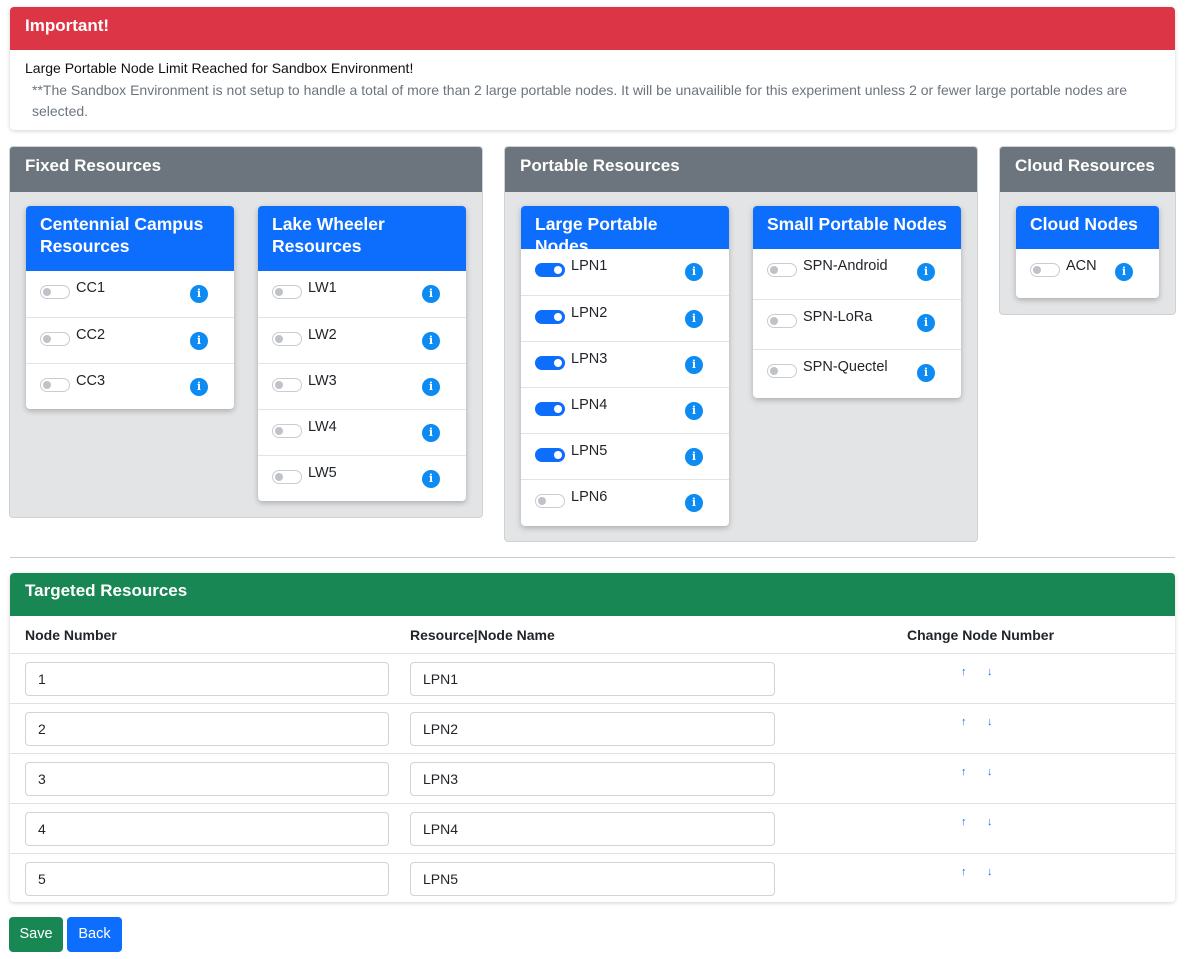  What do you see at coordinates (550, 455) in the screenshot?
I see `node-toggle-lpn5` at bounding box center [550, 455].